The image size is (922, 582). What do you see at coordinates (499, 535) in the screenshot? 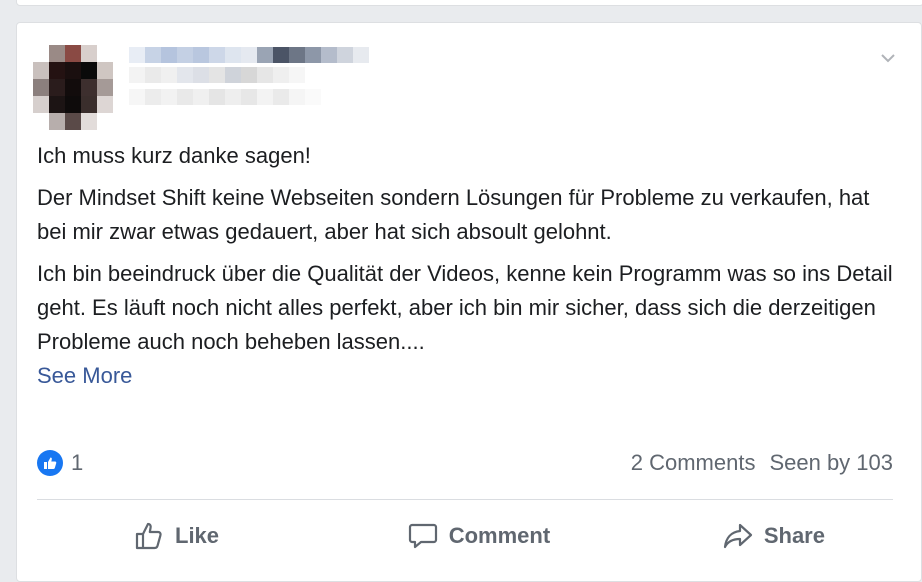
I see `comment-label: Comment` at bounding box center [499, 535].